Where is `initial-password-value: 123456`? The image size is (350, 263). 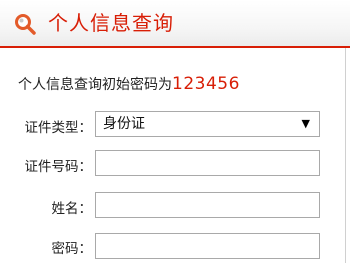 initial-password-value: 123456 is located at coordinates (206, 84).